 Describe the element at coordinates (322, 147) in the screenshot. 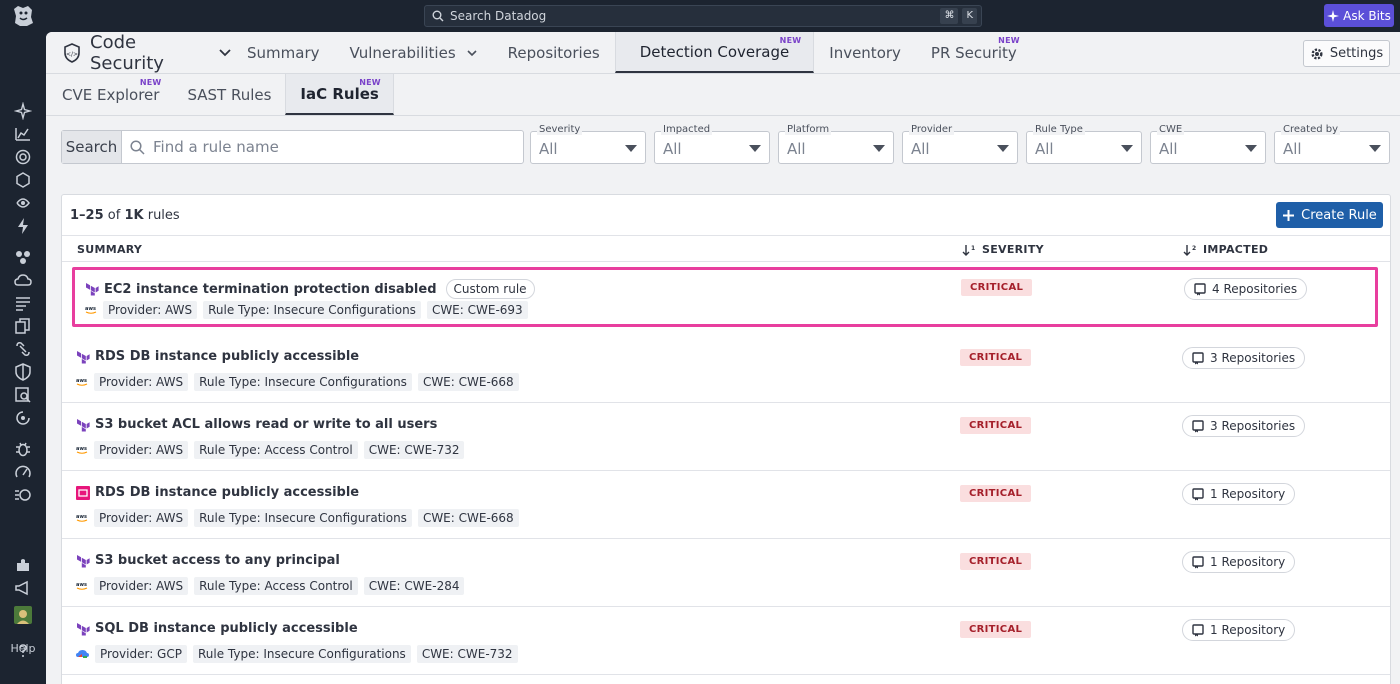

I see `rule-search-input: Find a rule name` at that location.